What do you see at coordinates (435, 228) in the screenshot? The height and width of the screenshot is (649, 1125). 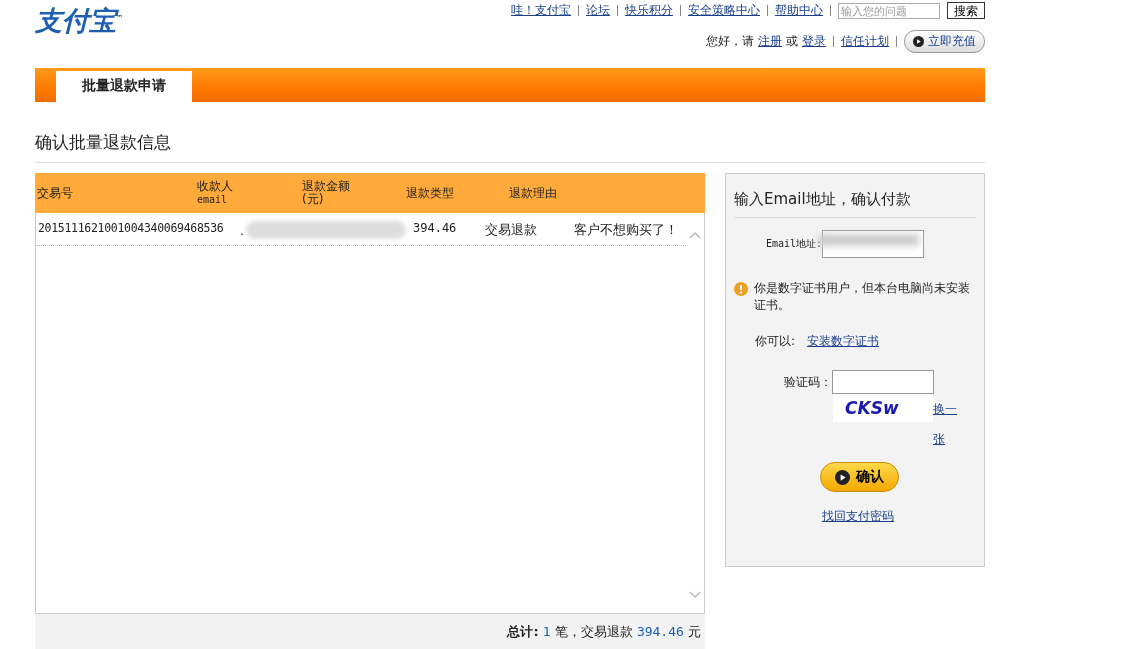 I see `table-cell: 394.46` at bounding box center [435, 228].